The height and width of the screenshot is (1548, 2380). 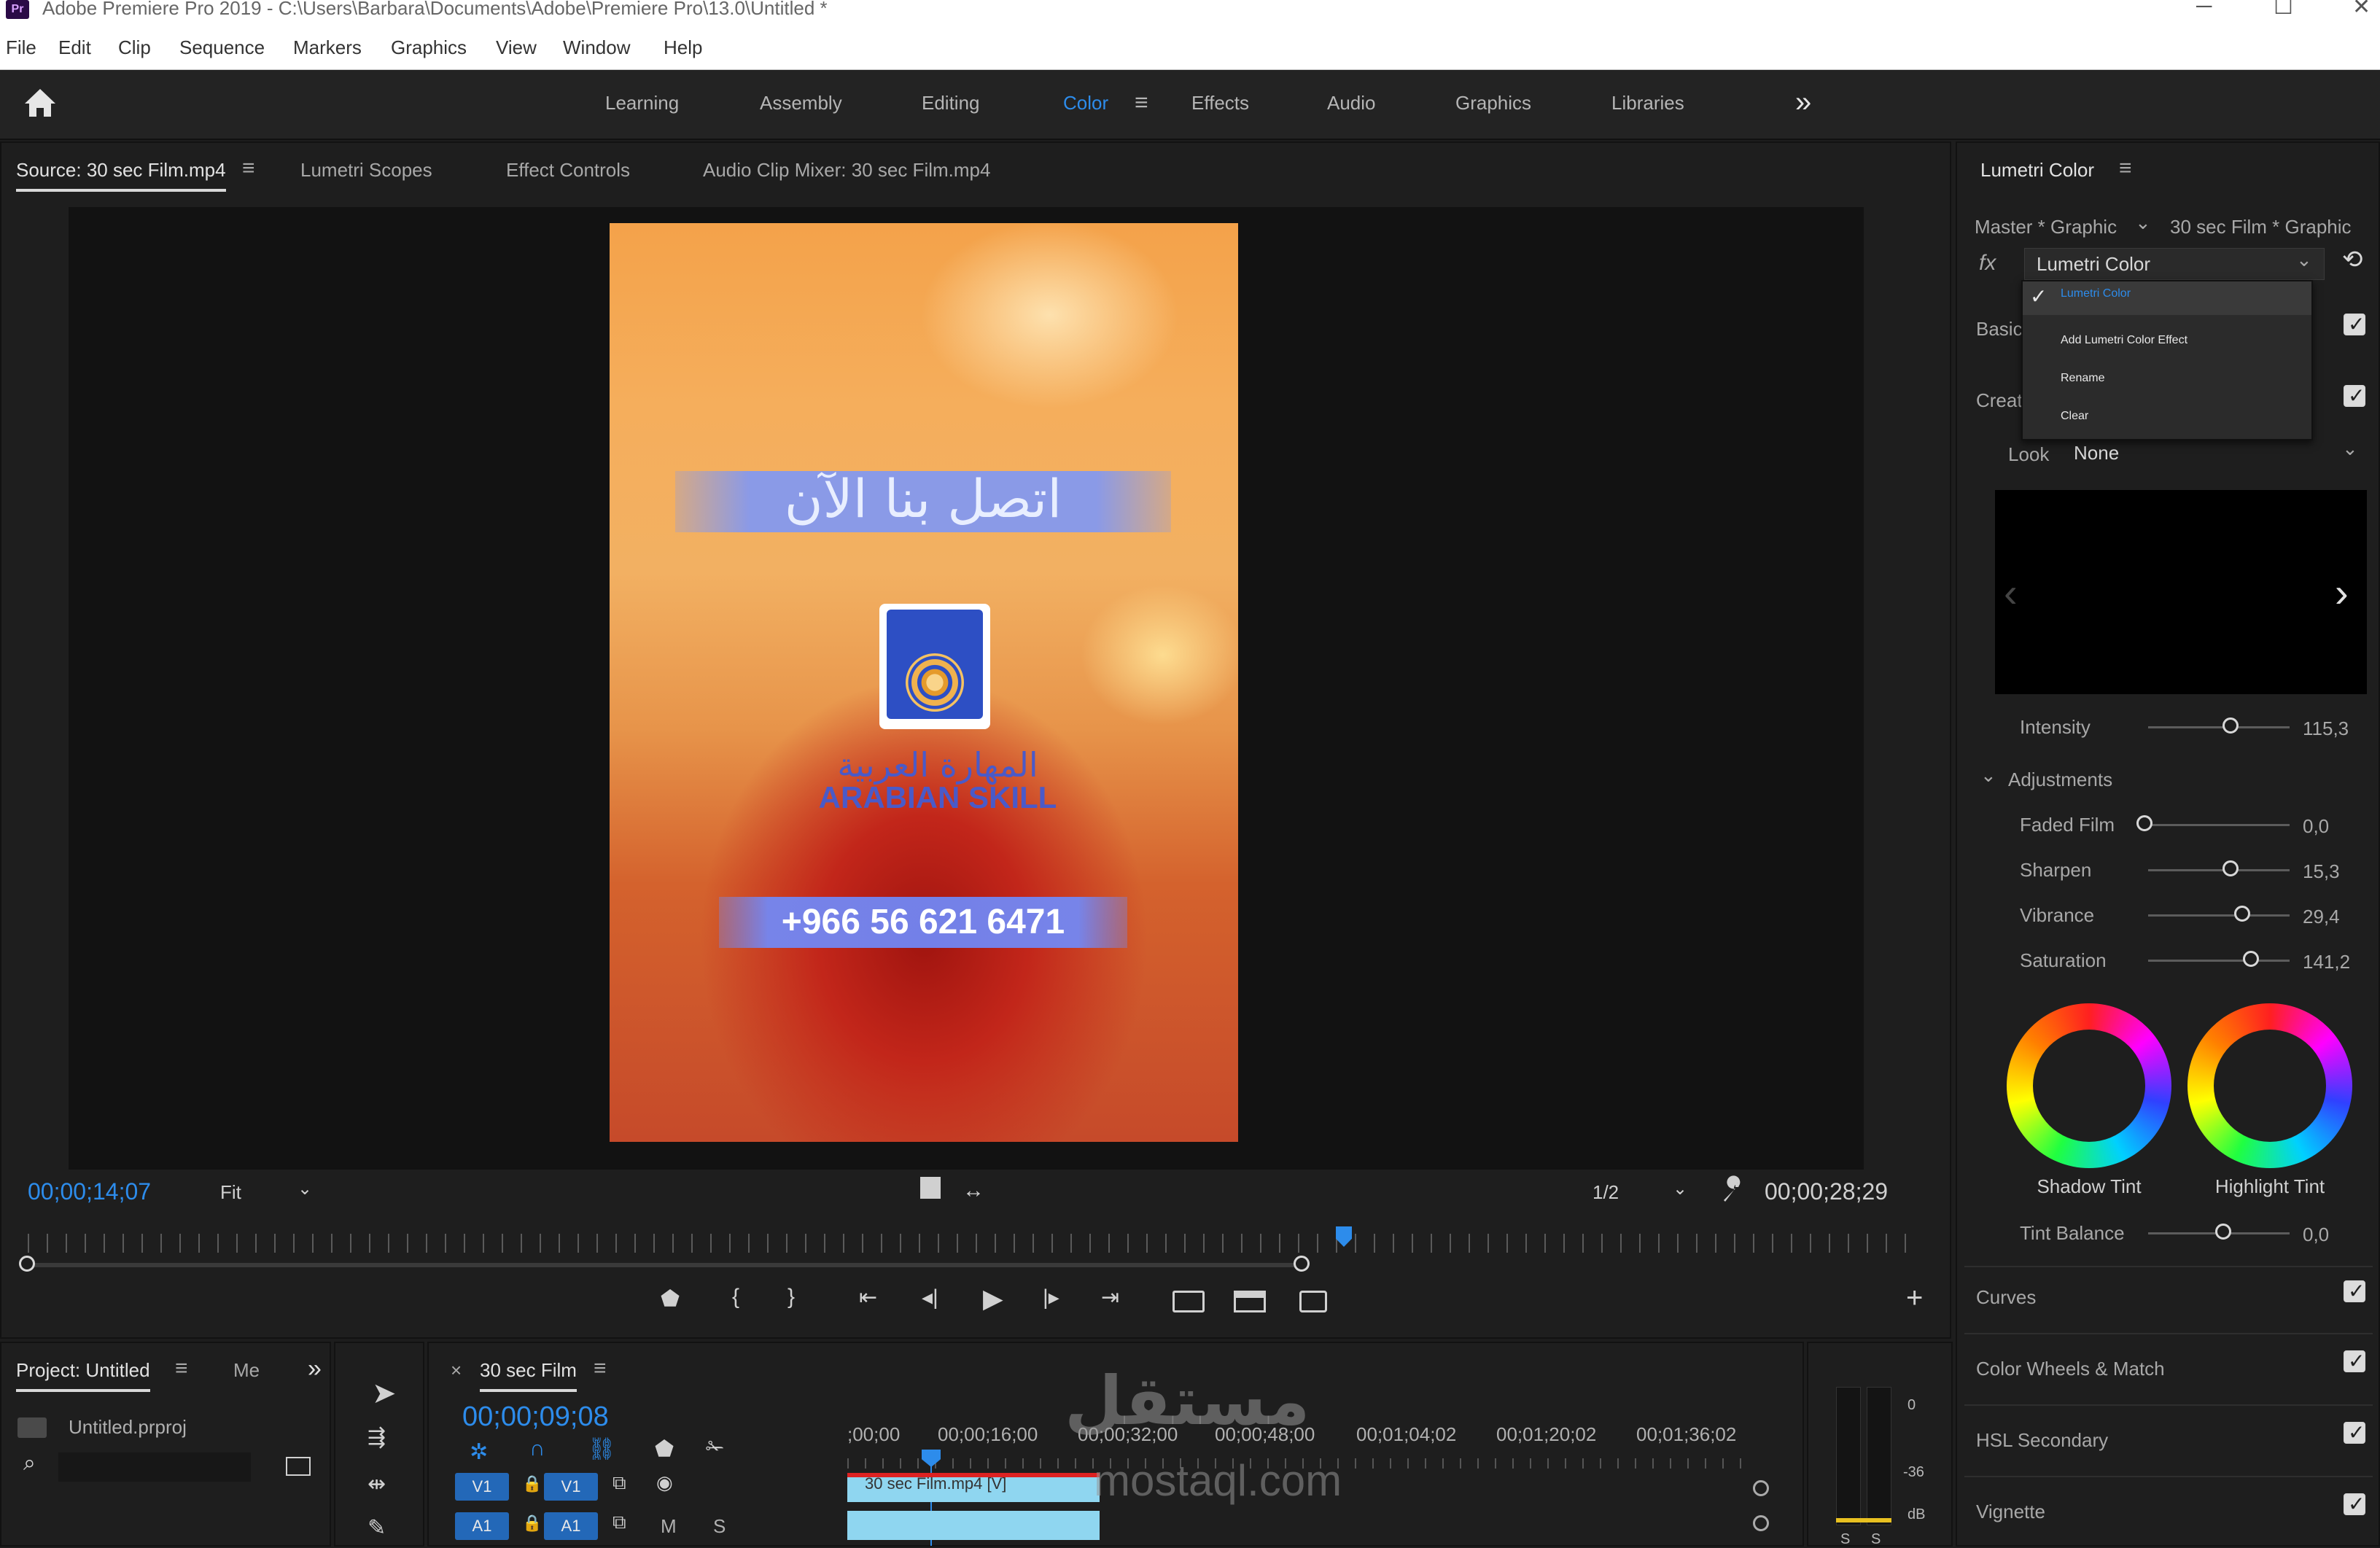 I want to click on menu-help: Help, so click(x=683, y=47).